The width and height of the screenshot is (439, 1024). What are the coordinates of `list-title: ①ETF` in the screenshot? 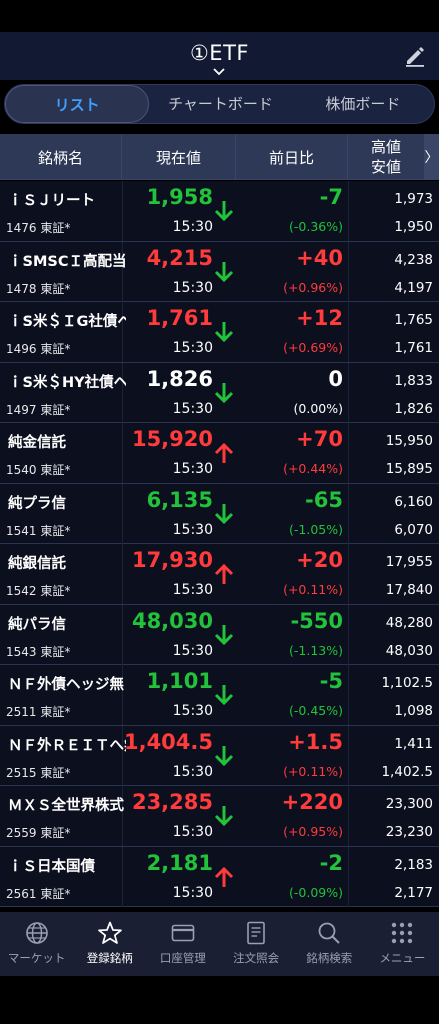 It's located at (219, 53).